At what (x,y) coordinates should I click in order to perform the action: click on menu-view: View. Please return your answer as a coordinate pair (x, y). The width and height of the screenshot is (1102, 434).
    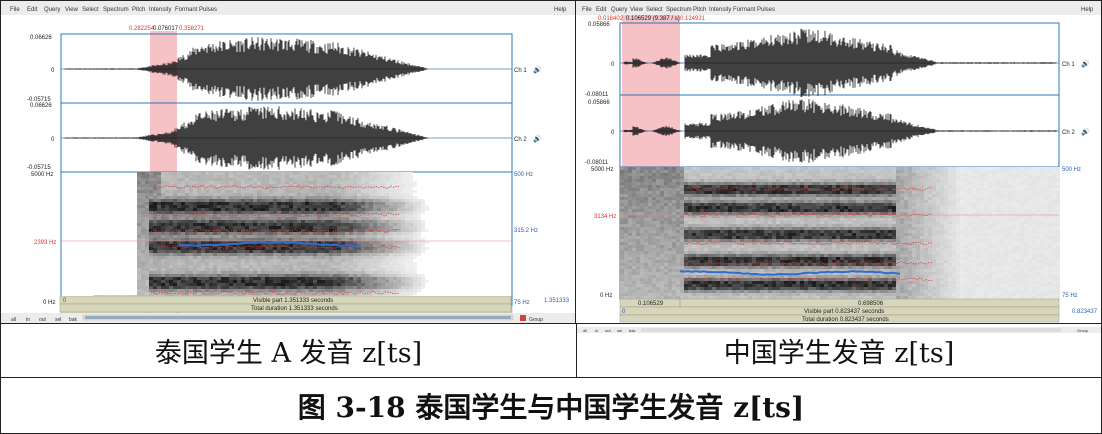
    Looking at the image, I should click on (637, 10).